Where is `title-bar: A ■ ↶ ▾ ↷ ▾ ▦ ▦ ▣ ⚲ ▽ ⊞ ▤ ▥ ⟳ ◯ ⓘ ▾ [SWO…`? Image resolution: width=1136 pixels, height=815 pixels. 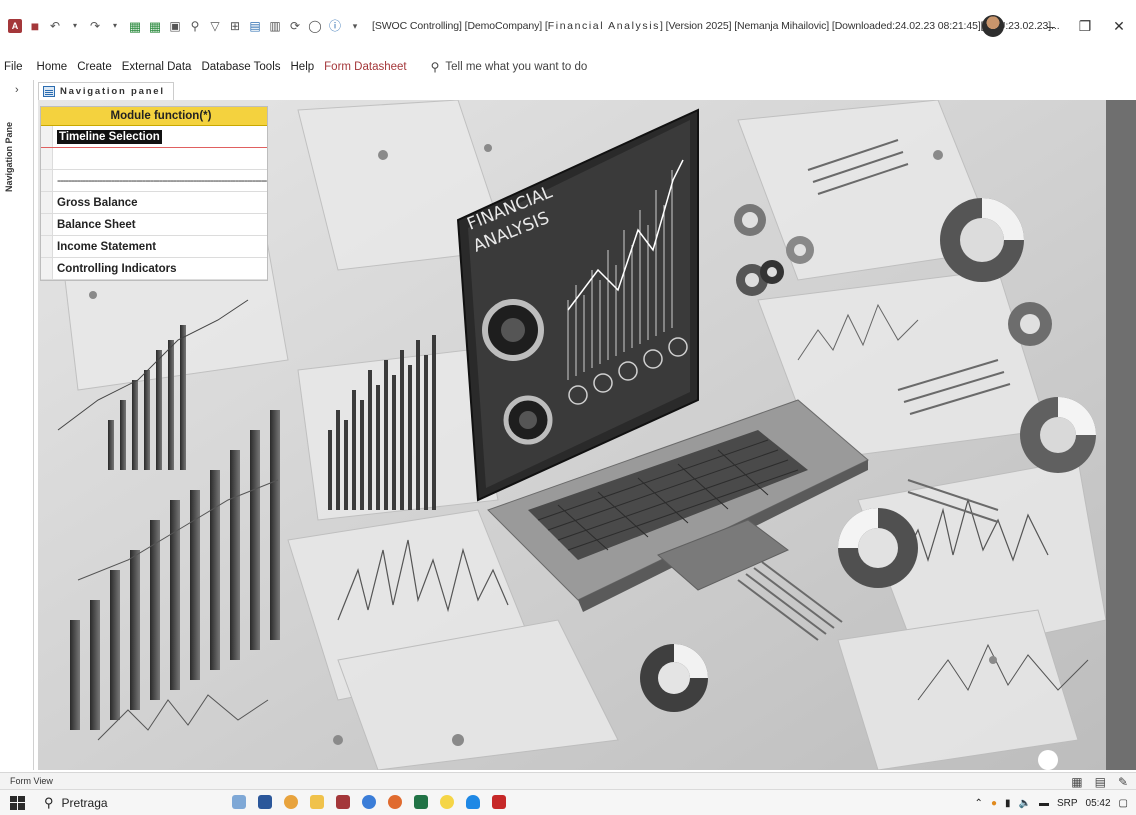
title-bar: A ■ ↶ ▾ ↷ ▾ ▦ ▦ ▣ ⚲ ▽ ⊞ ▤ ▥ ⟳ ◯ ⓘ ▾ [SWO… is located at coordinates (568, 26).